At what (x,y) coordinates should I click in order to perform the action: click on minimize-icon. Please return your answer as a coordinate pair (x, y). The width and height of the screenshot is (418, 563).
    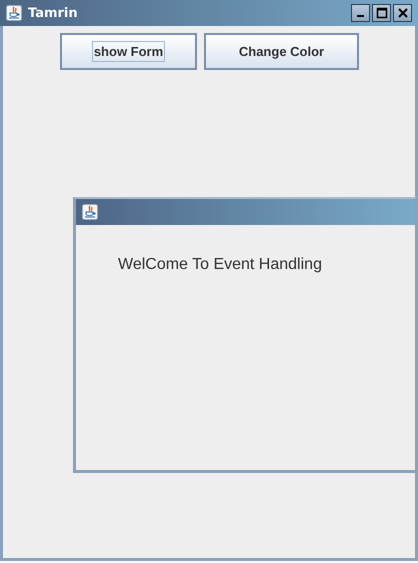
    Looking at the image, I should click on (360, 16).